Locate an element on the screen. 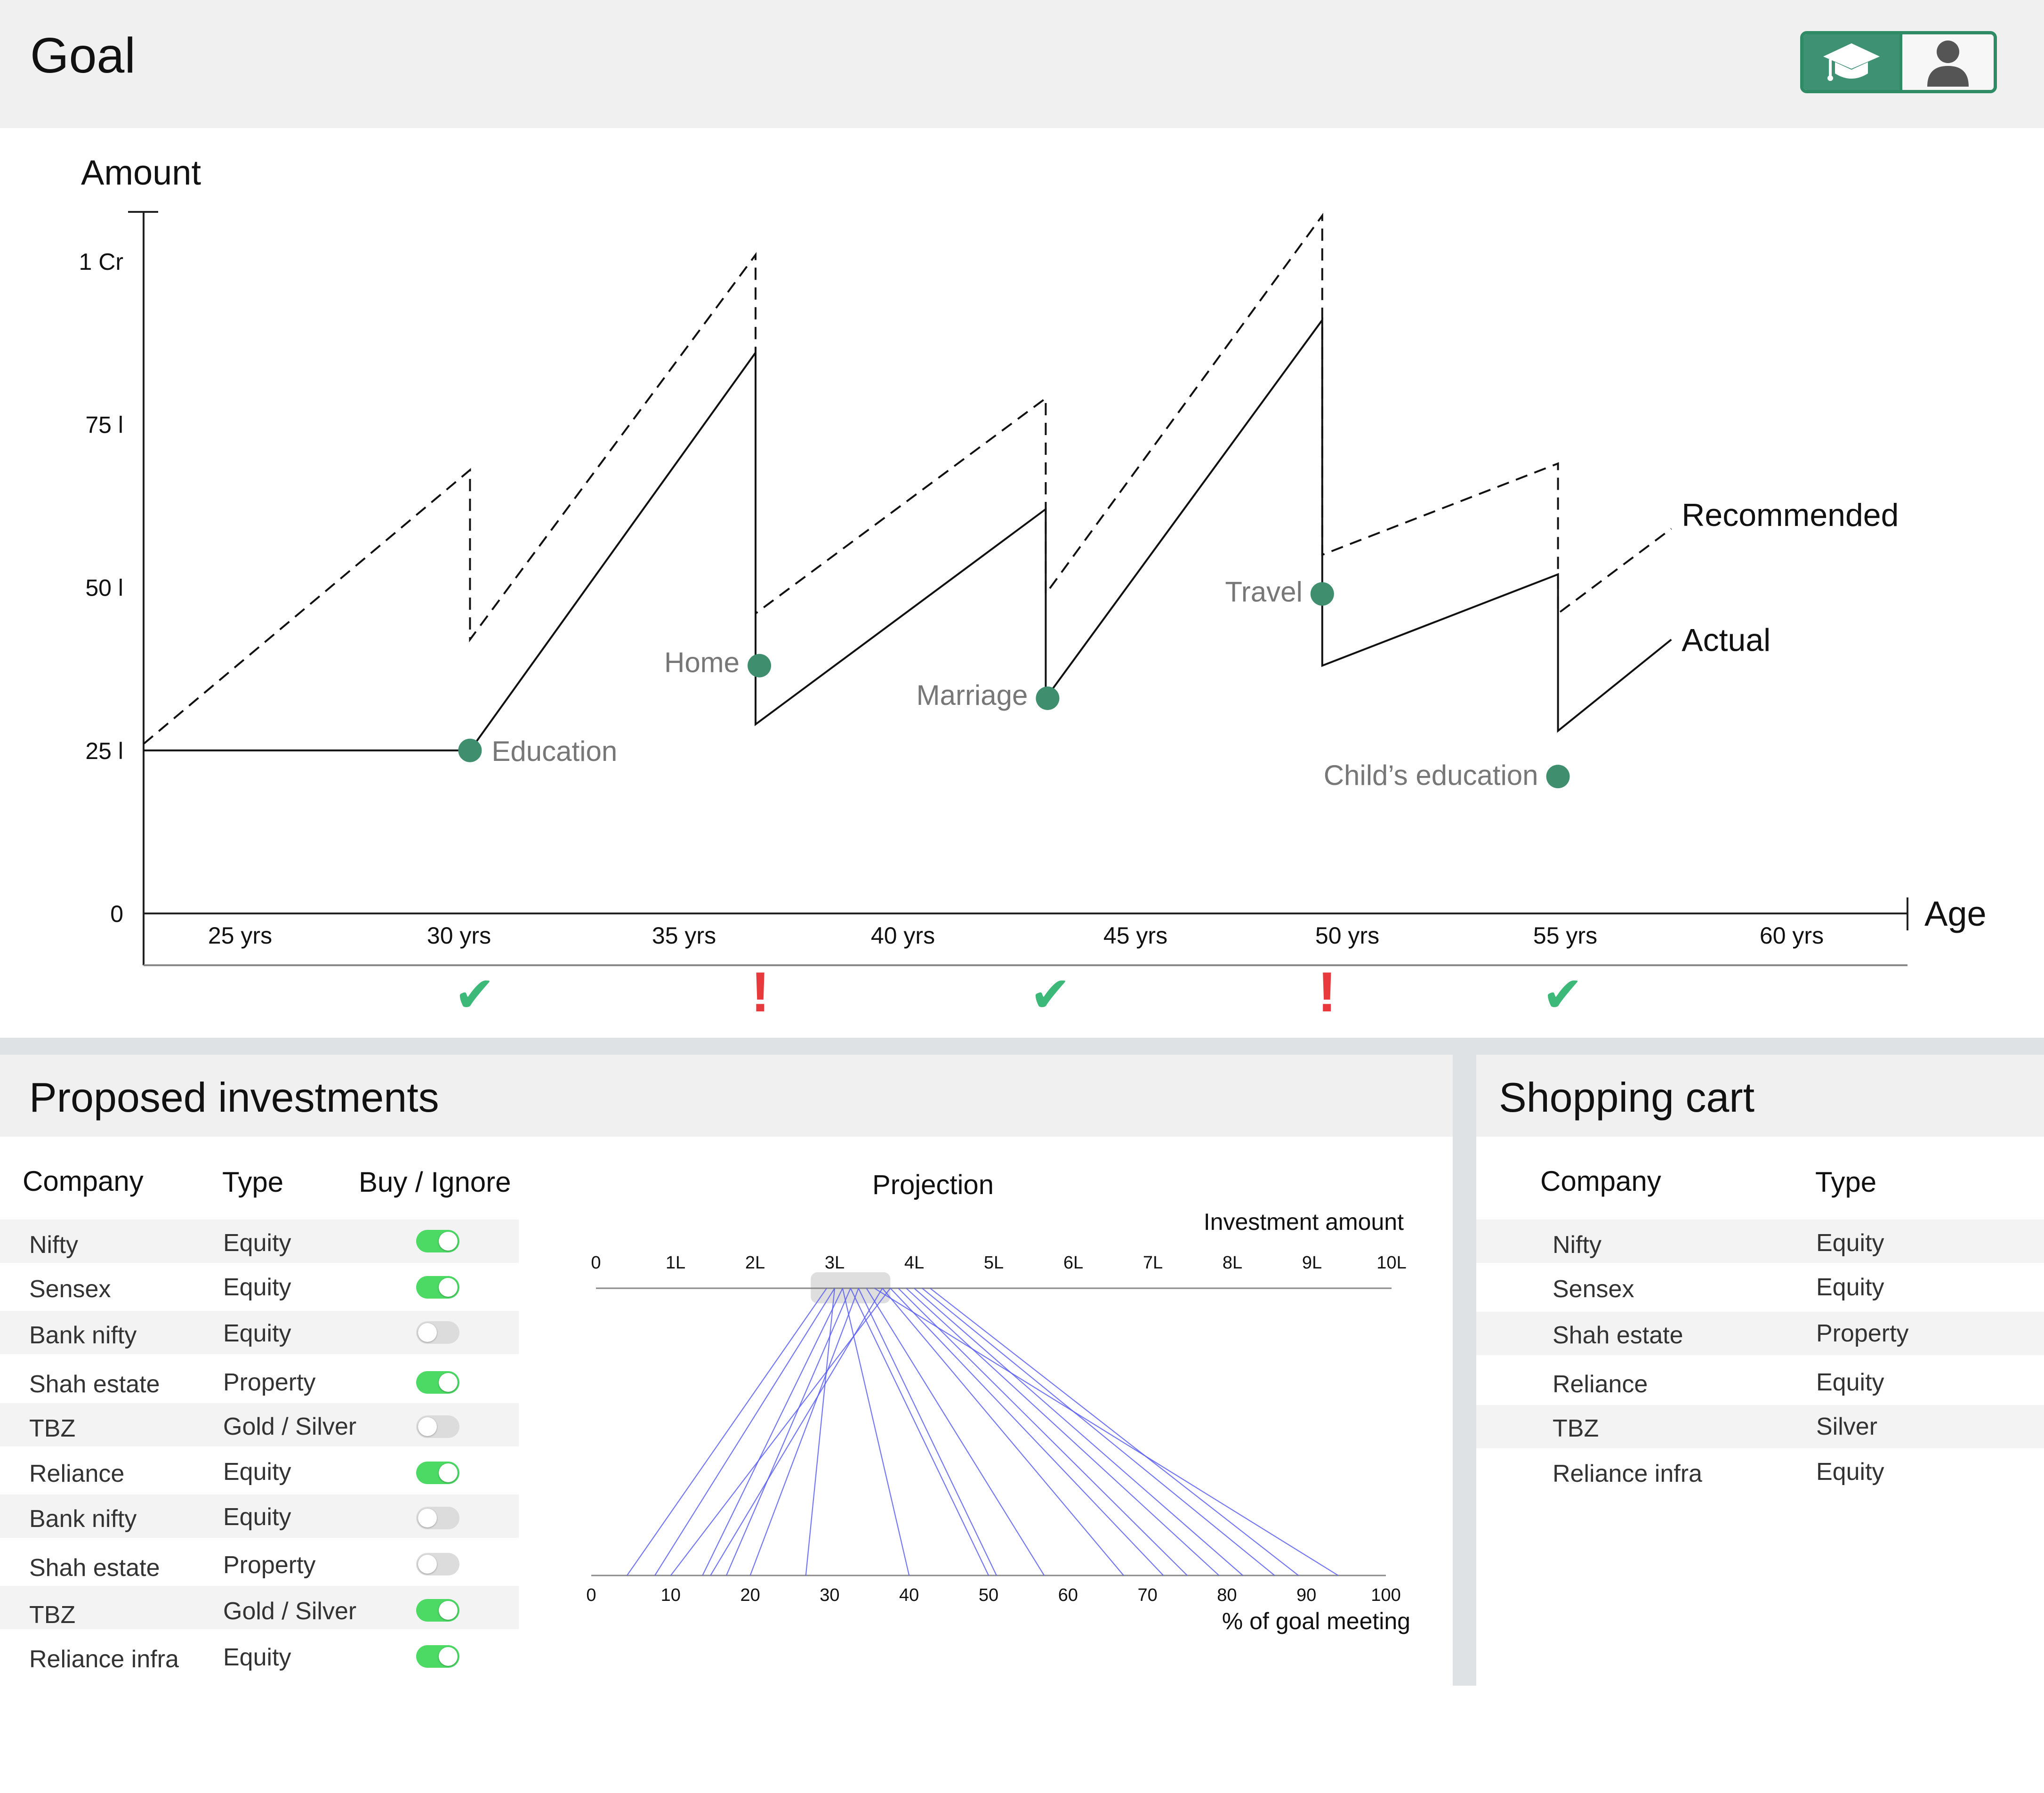  y-tick-label: 25 l is located at coordinates (104, 751).